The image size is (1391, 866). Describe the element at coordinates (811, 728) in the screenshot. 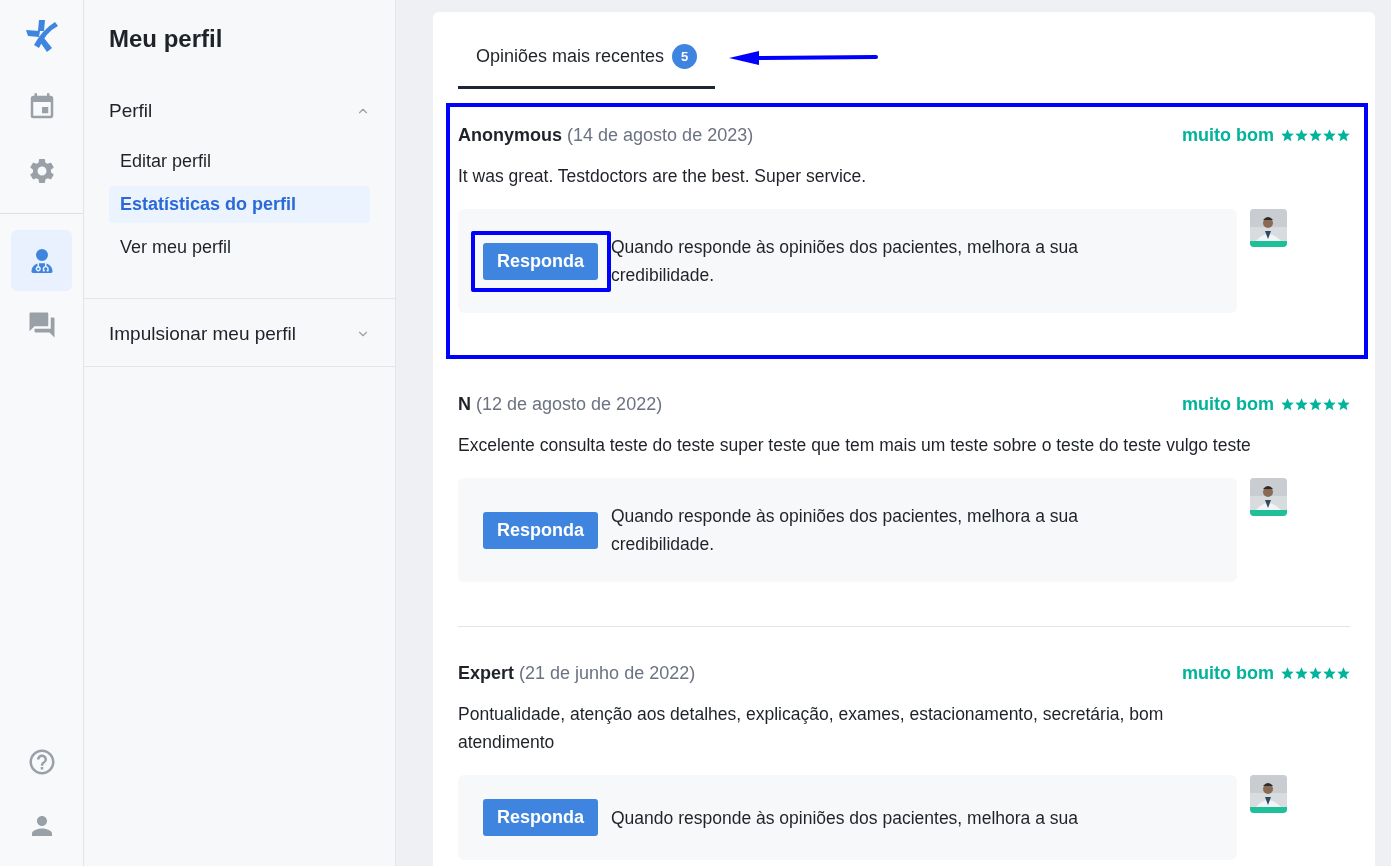

I see `review-text: Pontualidade, atenção aos detalhes, explicação, exames, estacionamento, secretária, bom atendimento` at that location.